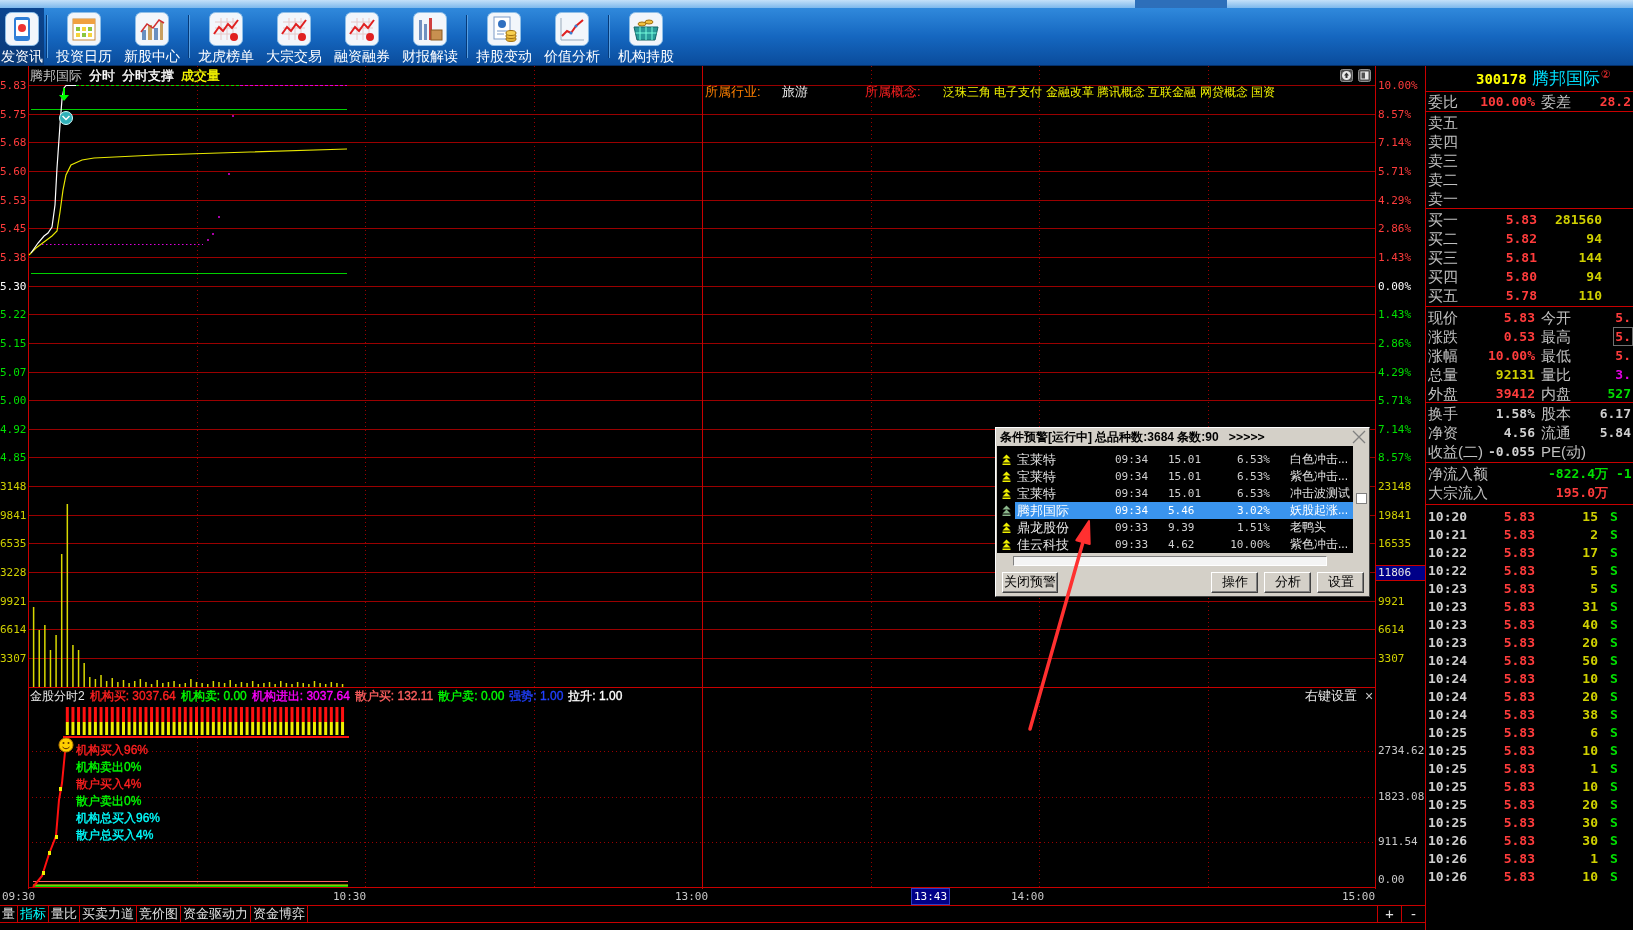 The width and height of the screenshot is (1633, 930). I want to click on bottom-tab: 竞价图, so click(159, 914).